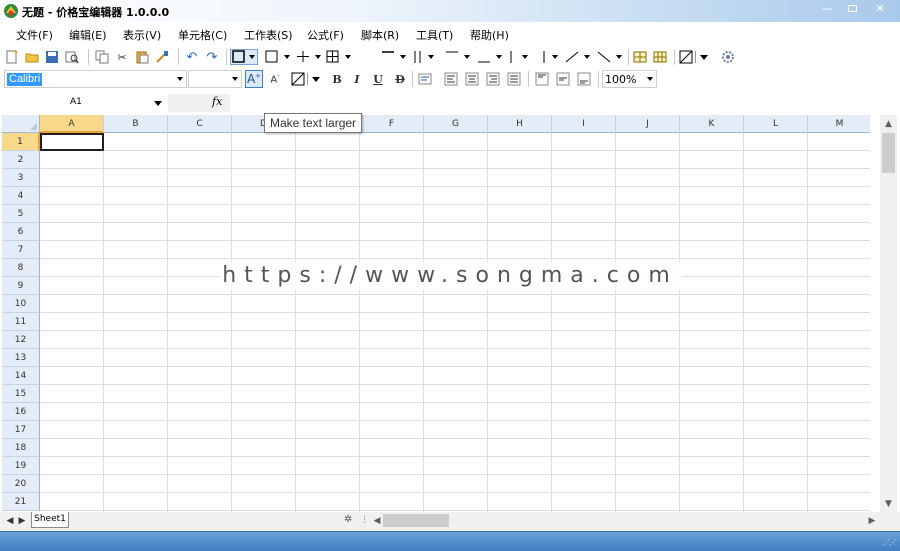 The height and width of the screenshot is (551, 900). Describe the element at coordinates (611, 57) in the screenshot. I see `diagonal-down-dropdown` at that location.